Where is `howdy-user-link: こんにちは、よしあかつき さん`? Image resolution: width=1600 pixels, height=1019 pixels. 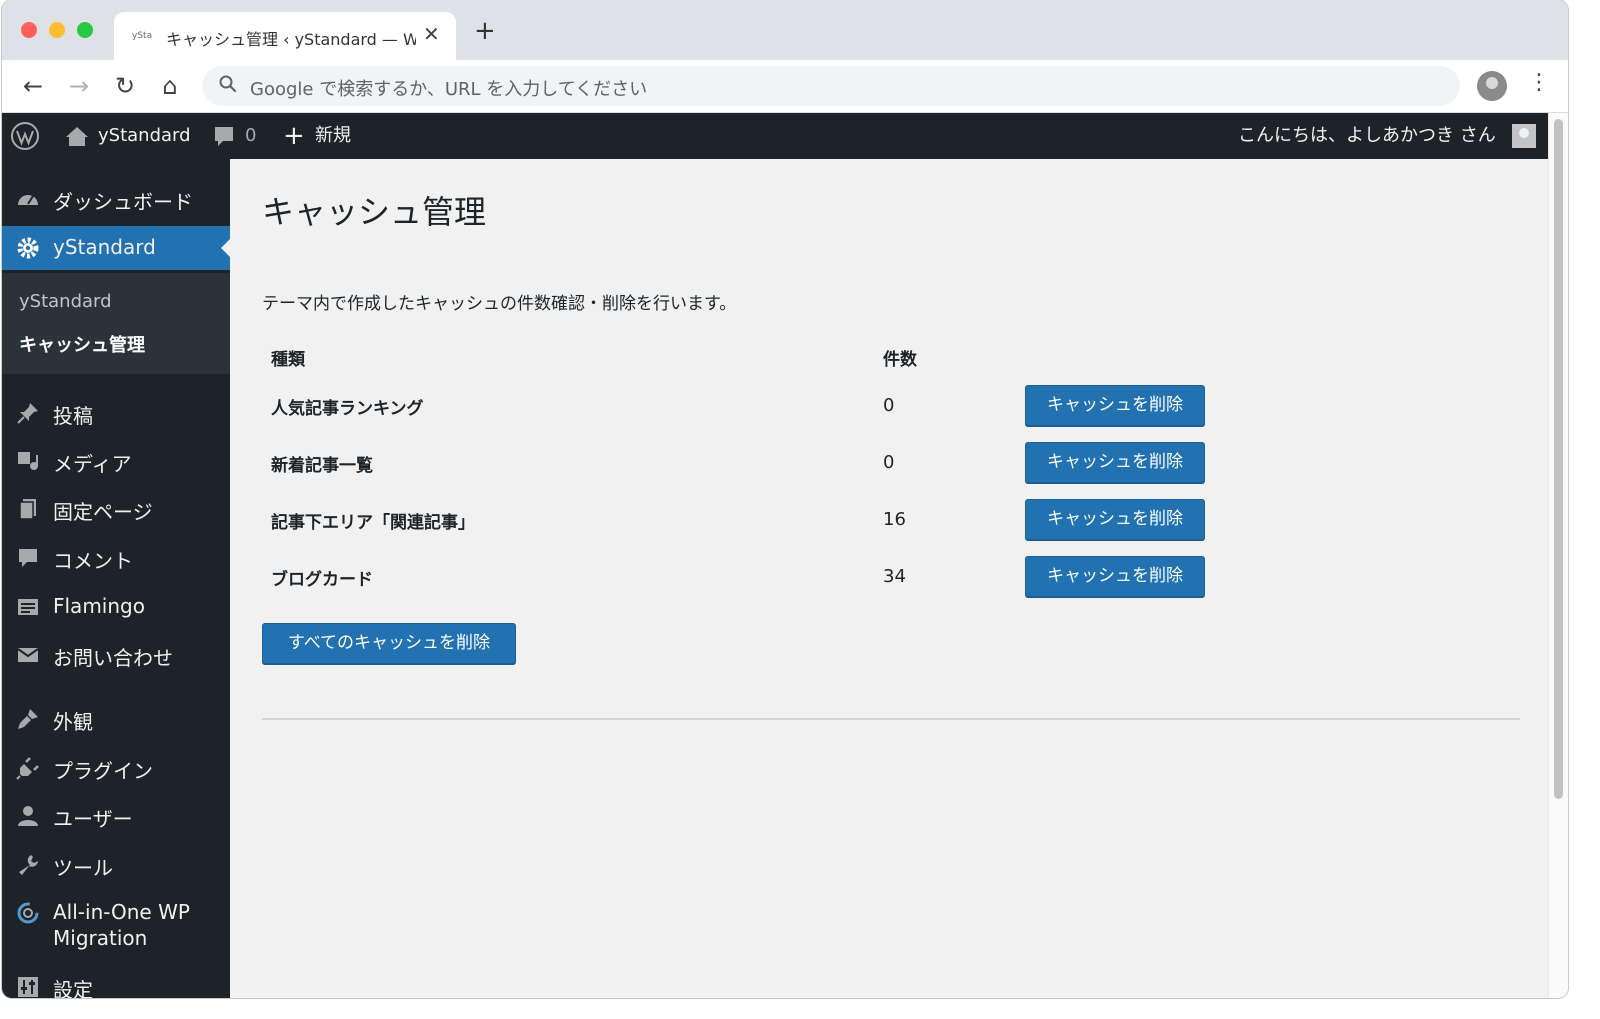
howdy-user-link: こんにちは、よしあかつき さん is located at coordinates (1367, 136).